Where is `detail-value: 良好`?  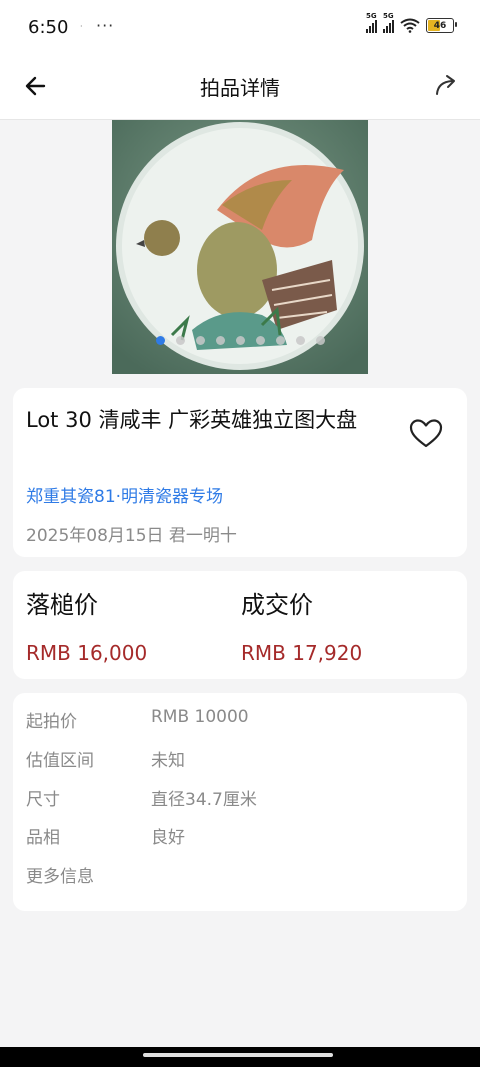
detail-value: 良好 is located at coordinates (168, 838).